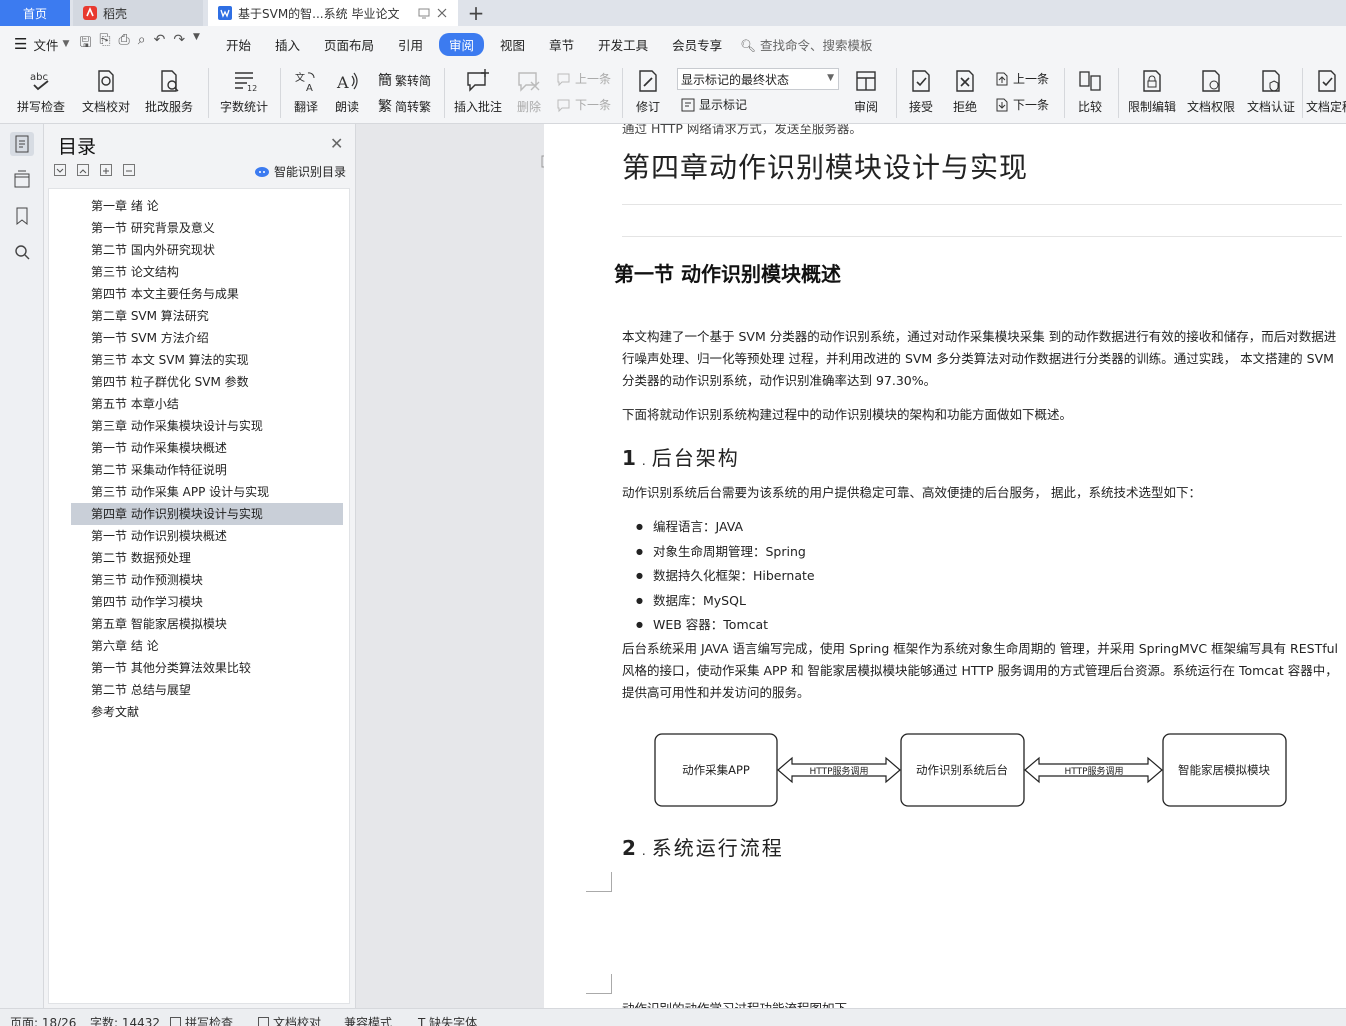  I want to click on toc-item: 第二节 数据预处理, so click(199, 558).